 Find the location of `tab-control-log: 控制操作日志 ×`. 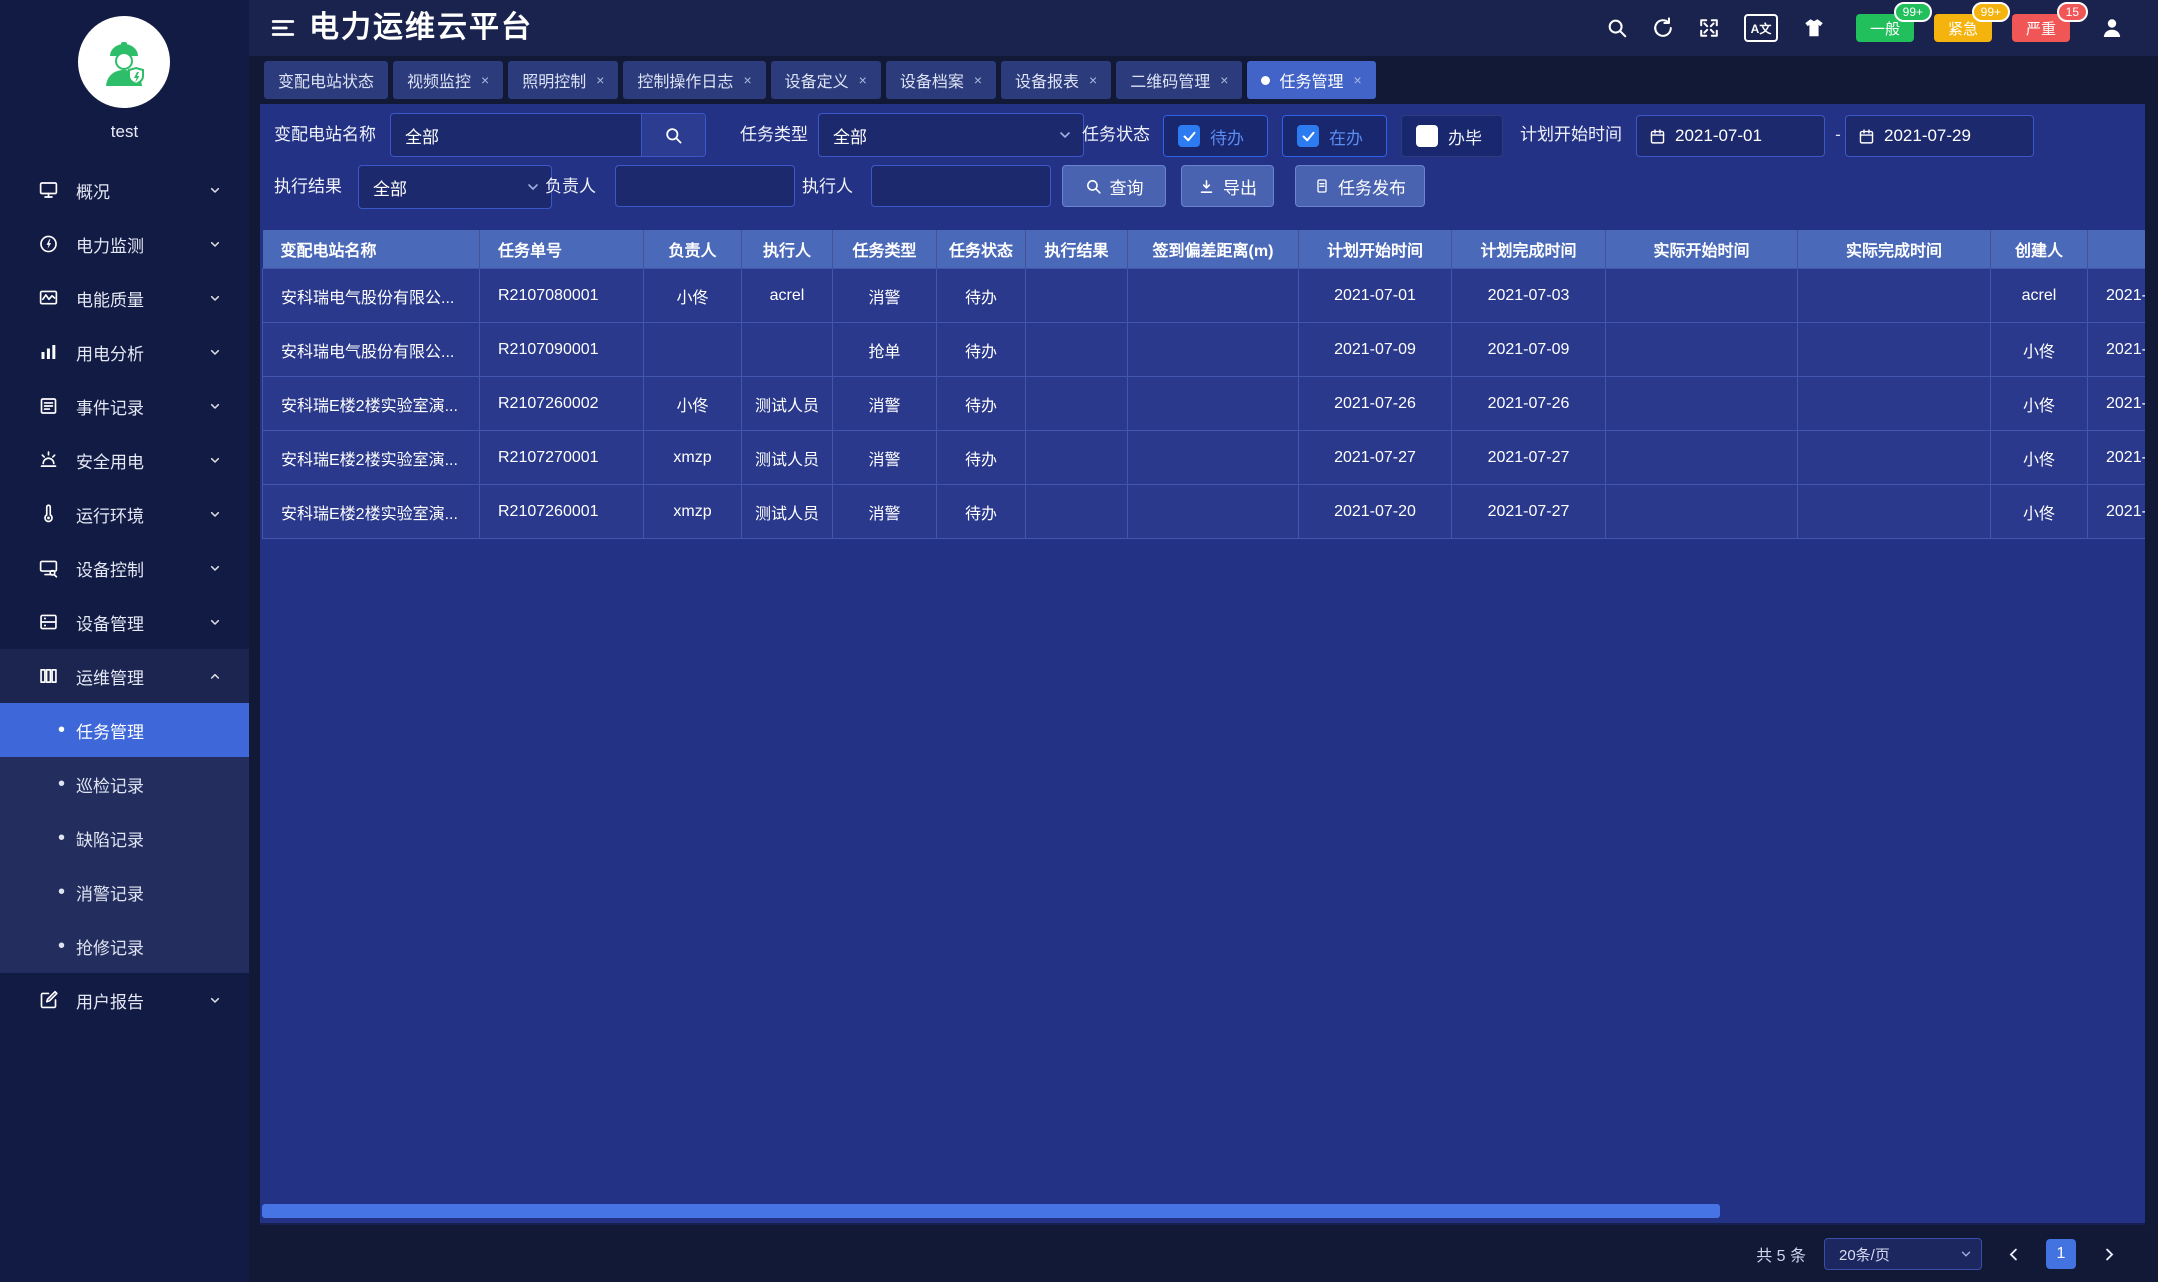

tab-control-log: 控制操作日志 × is located at coordinates (694, 80).